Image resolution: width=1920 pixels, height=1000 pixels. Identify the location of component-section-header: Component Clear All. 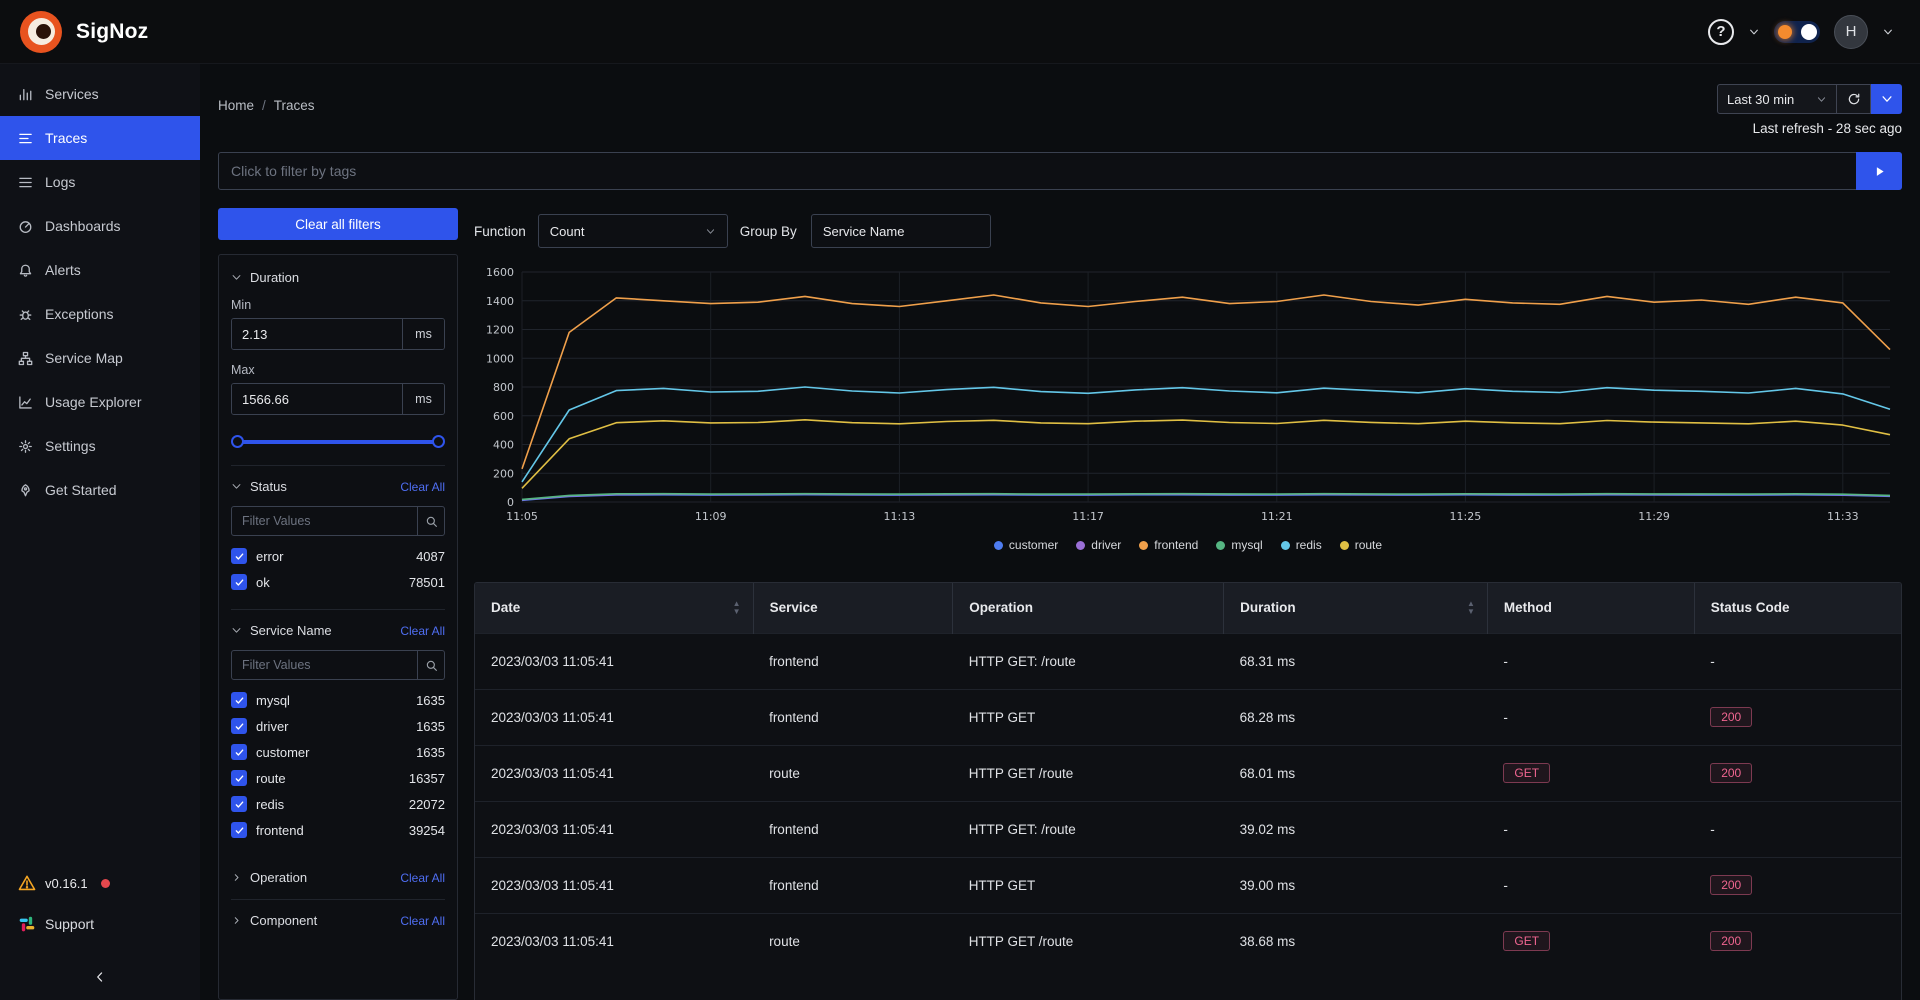
(338, 920).